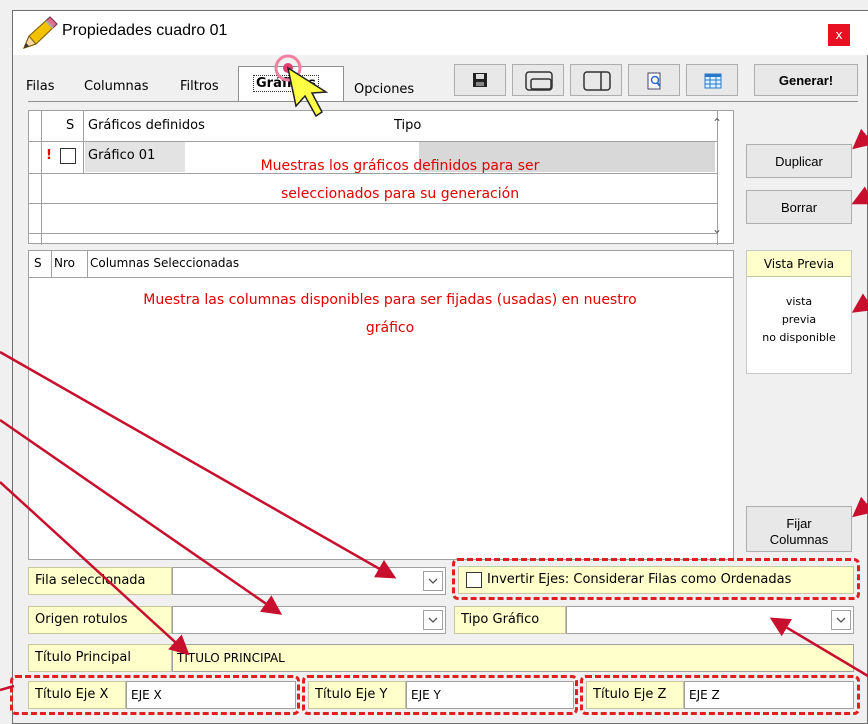  What do you see at coordinates (769, 695) in the screenshot?
I see `axis-z-input: EJE Z` at bounding box center [769, 695].